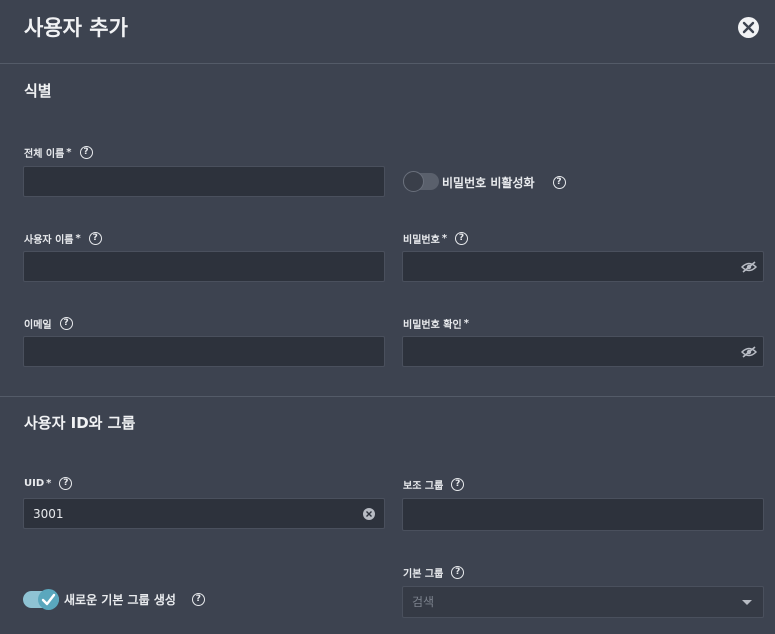 The height and width of the screenshot is (634, 775). I want to click on primary-group-label: 기본 그룹 ?, so click(434, 572).